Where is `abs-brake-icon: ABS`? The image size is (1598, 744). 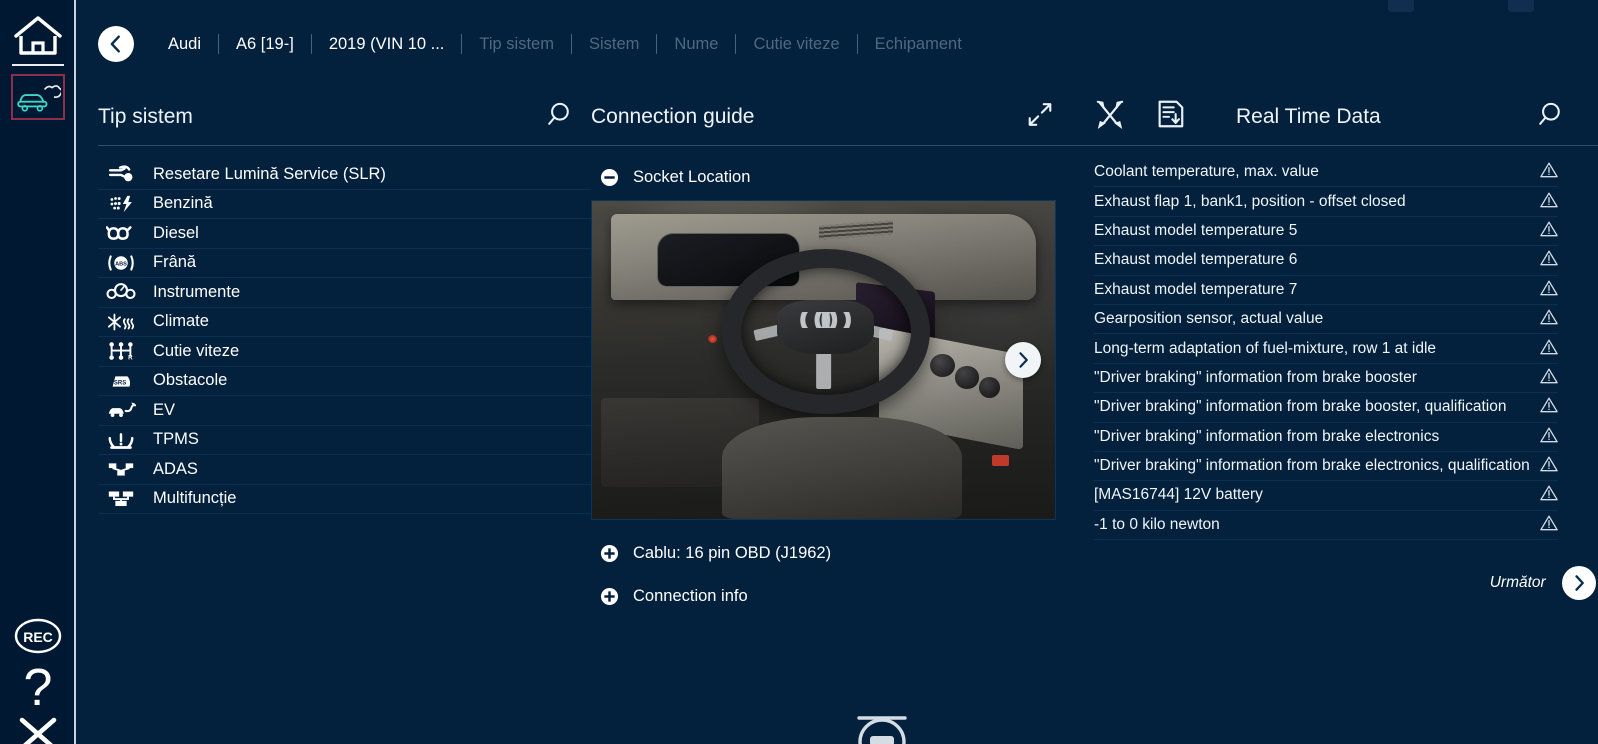
abs-brake-icon: ABS is located at coordinates (121, 263).